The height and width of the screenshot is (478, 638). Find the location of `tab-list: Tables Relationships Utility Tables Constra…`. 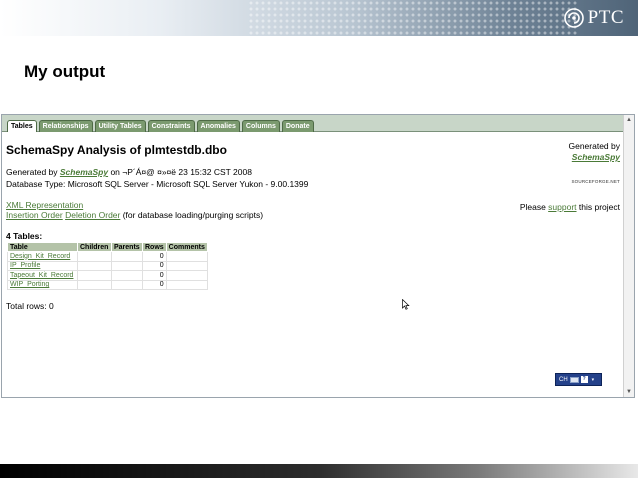

tab-list: Tables Relationships Utility Tables Constra… is located at coordinates (160, 126).